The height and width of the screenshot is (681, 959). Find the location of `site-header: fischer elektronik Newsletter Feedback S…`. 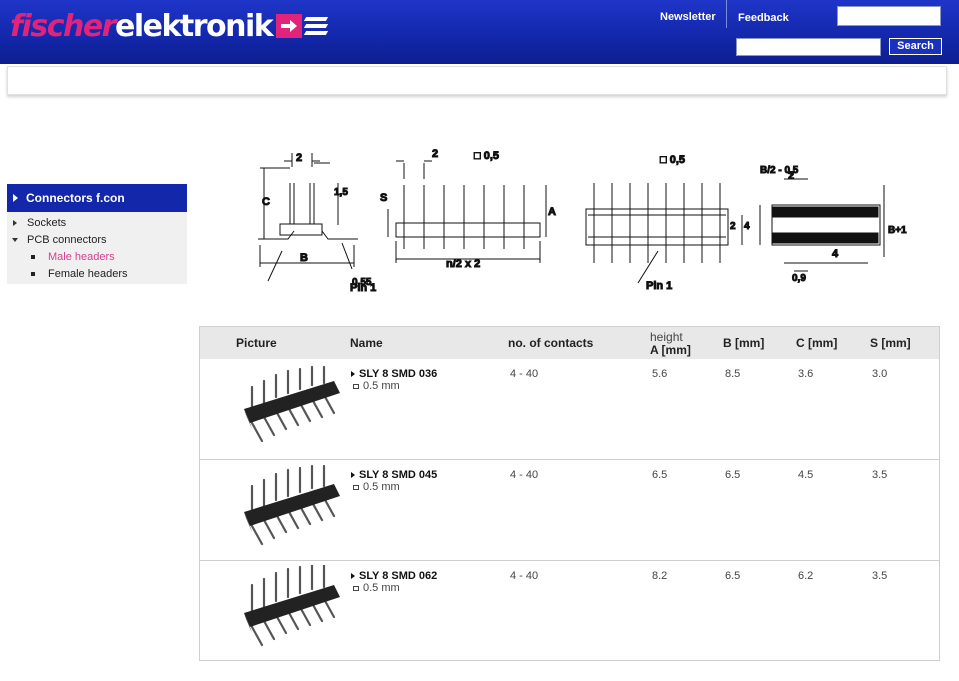

site-header: fischer elektronik Newsletter Feedback S… is located at coordinates (479, 32).